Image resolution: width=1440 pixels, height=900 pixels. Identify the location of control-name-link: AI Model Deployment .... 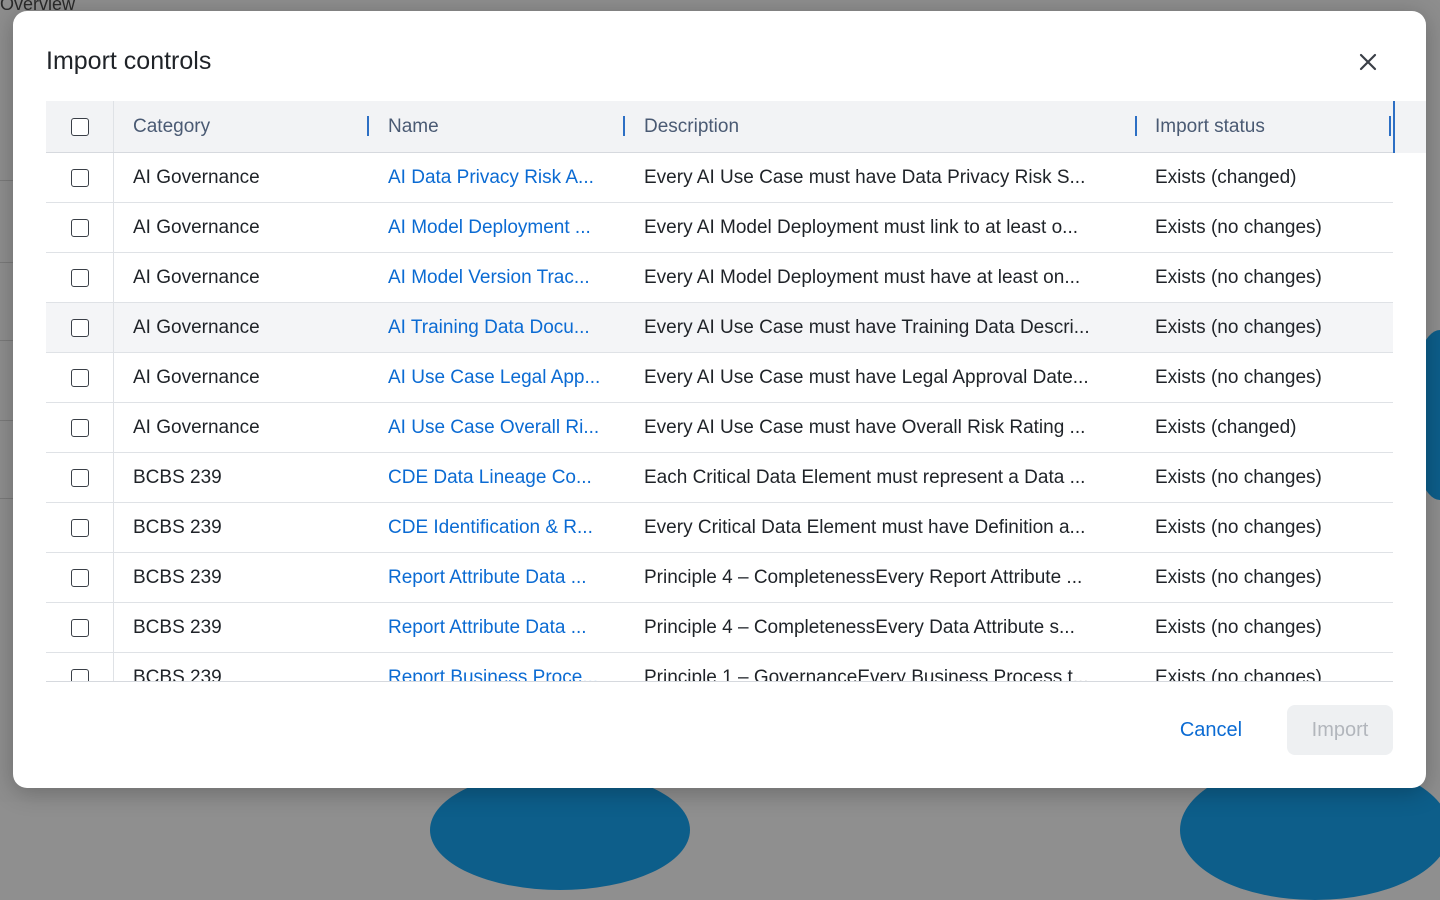
(497, 228).